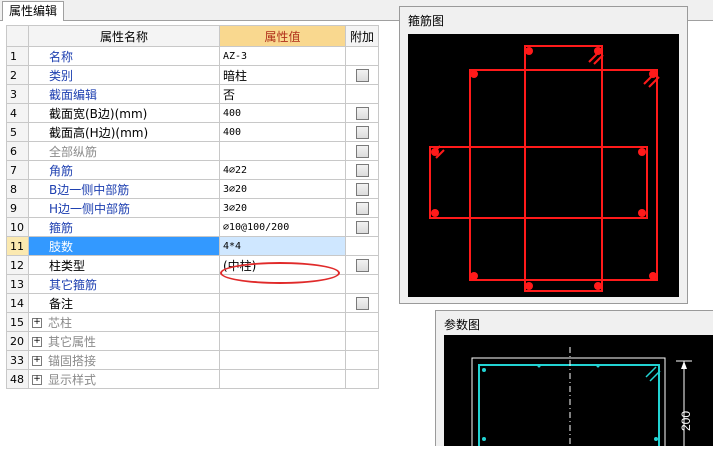 This screenshot has width=713, height=449. I want to click on table-row-group: 33 + 锚固搭接, so click(192, 360).